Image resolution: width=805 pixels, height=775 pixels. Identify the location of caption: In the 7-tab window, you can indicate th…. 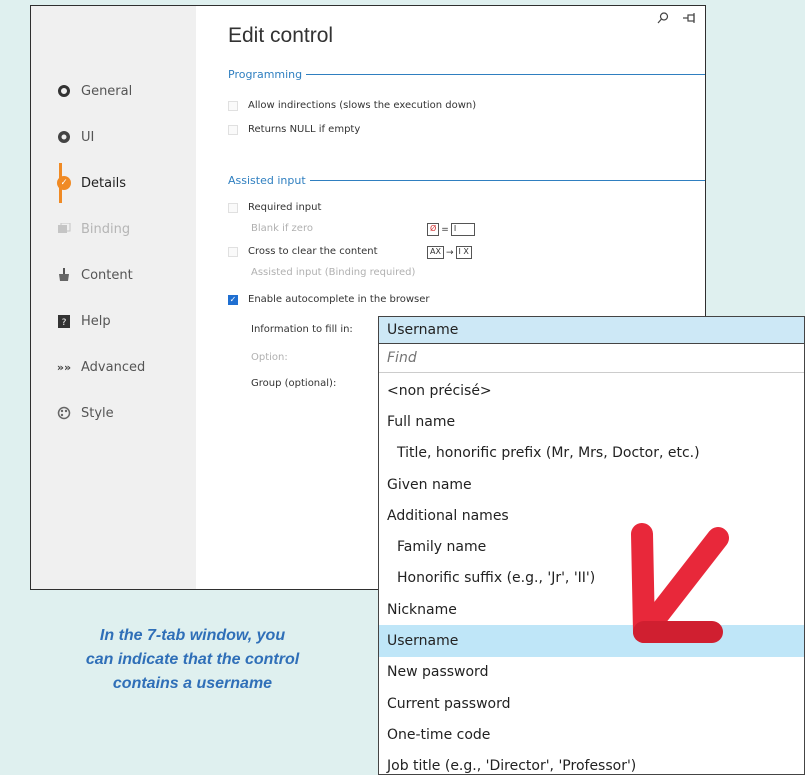
(192, 660).